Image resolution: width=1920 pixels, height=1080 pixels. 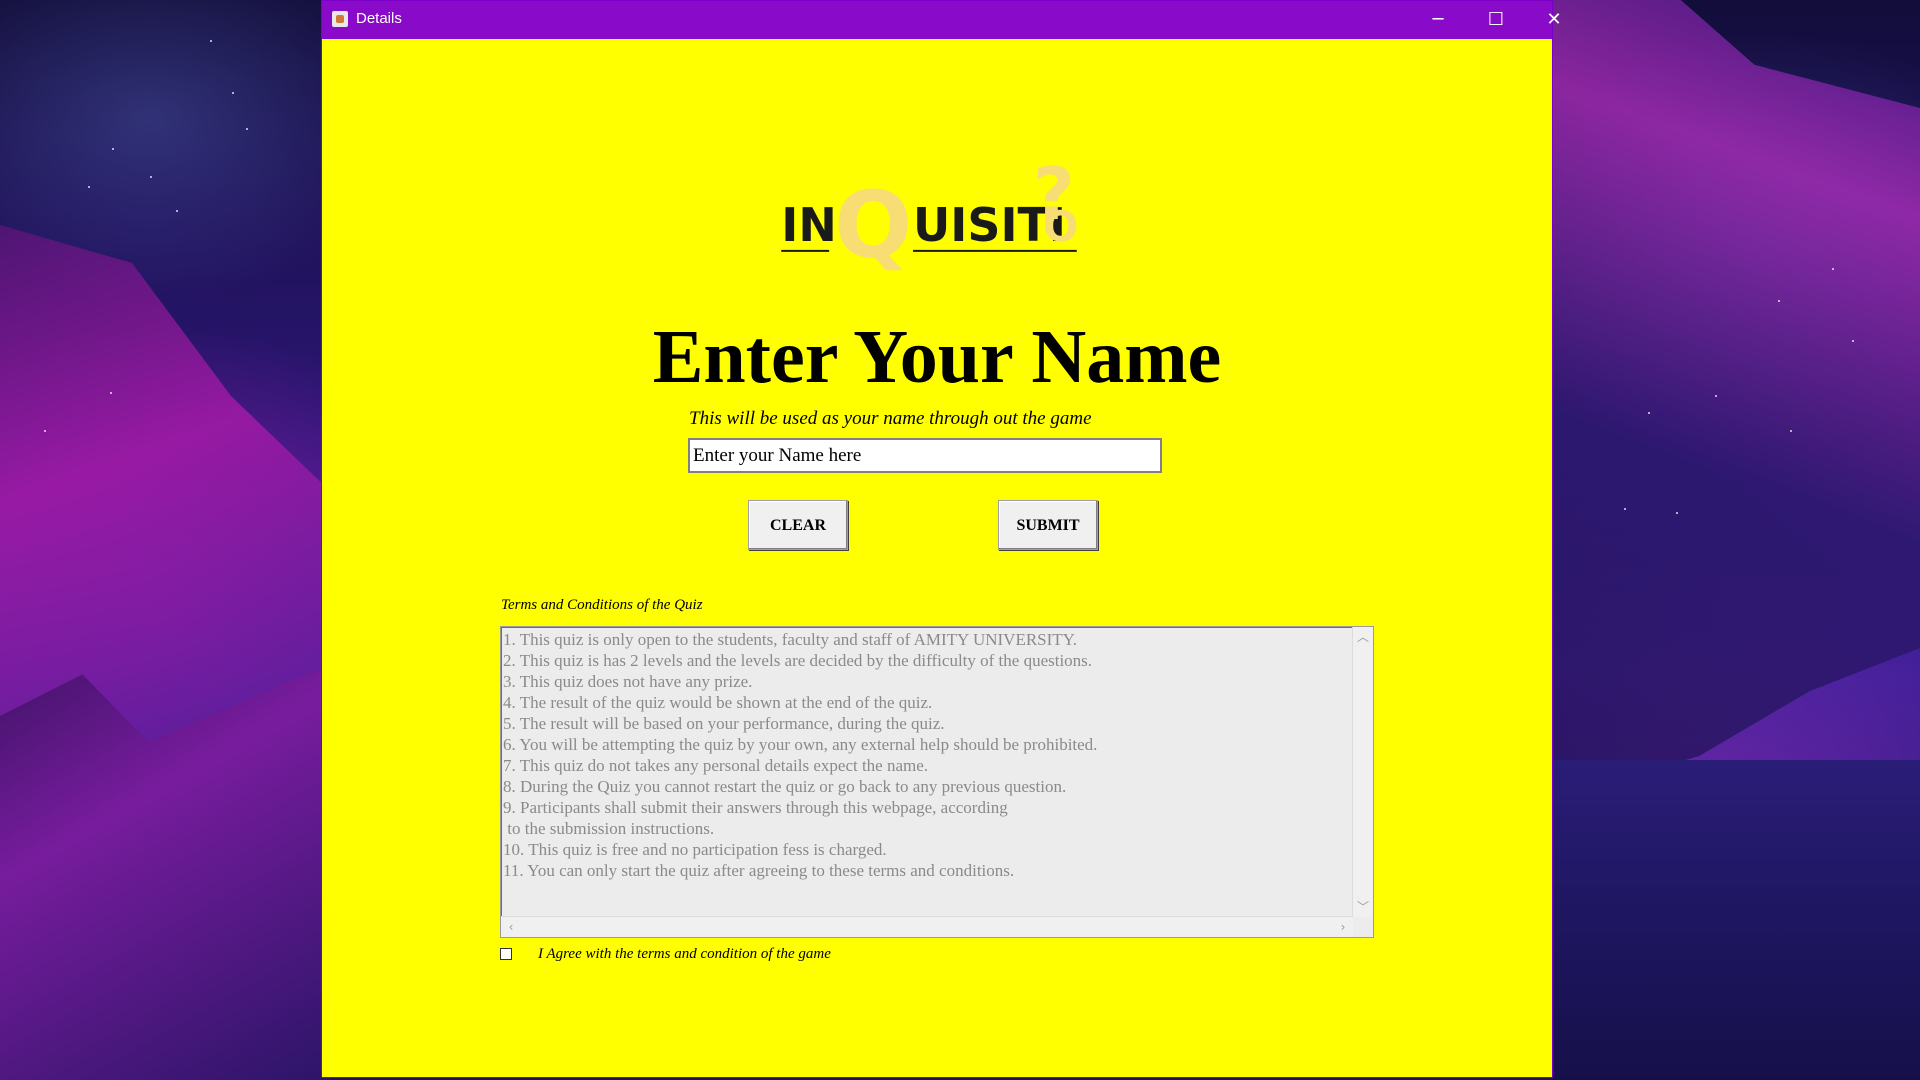 I want to click on terms-label: Terms and Conditions of the Quiz, so click(x=602, y=605).